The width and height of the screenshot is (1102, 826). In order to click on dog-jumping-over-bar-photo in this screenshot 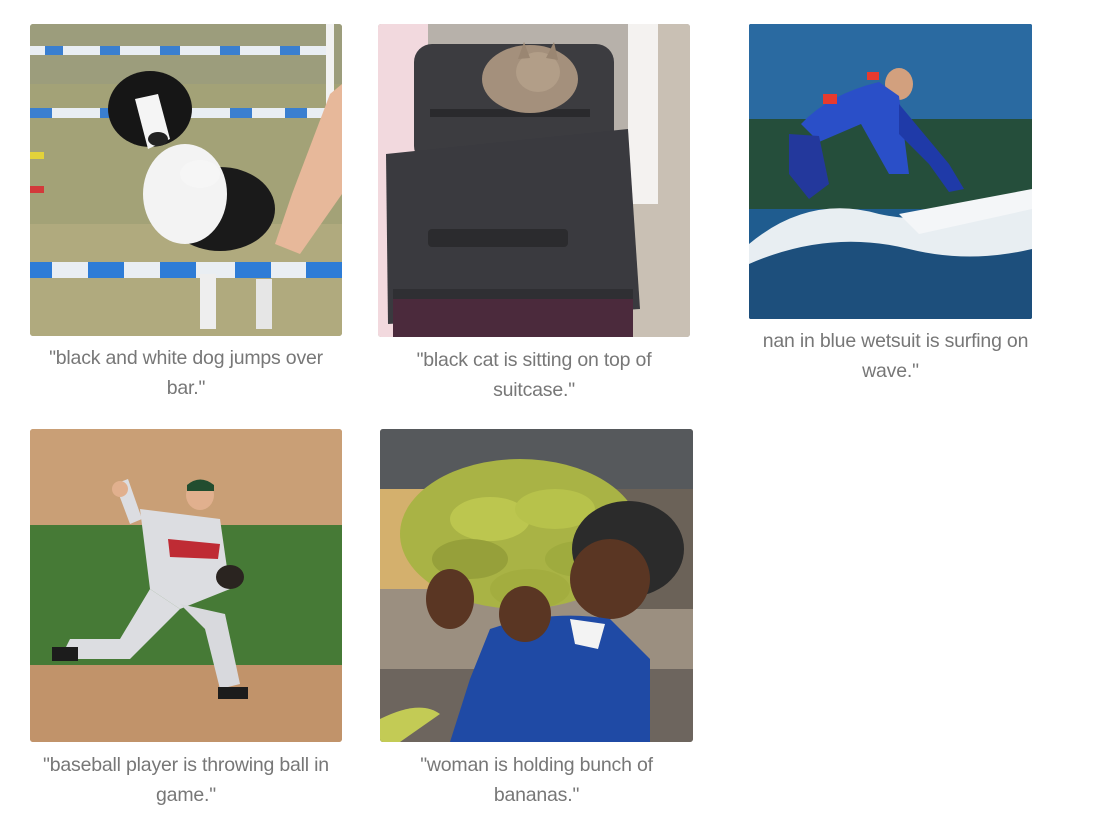, I will do `click(186, 180)`.